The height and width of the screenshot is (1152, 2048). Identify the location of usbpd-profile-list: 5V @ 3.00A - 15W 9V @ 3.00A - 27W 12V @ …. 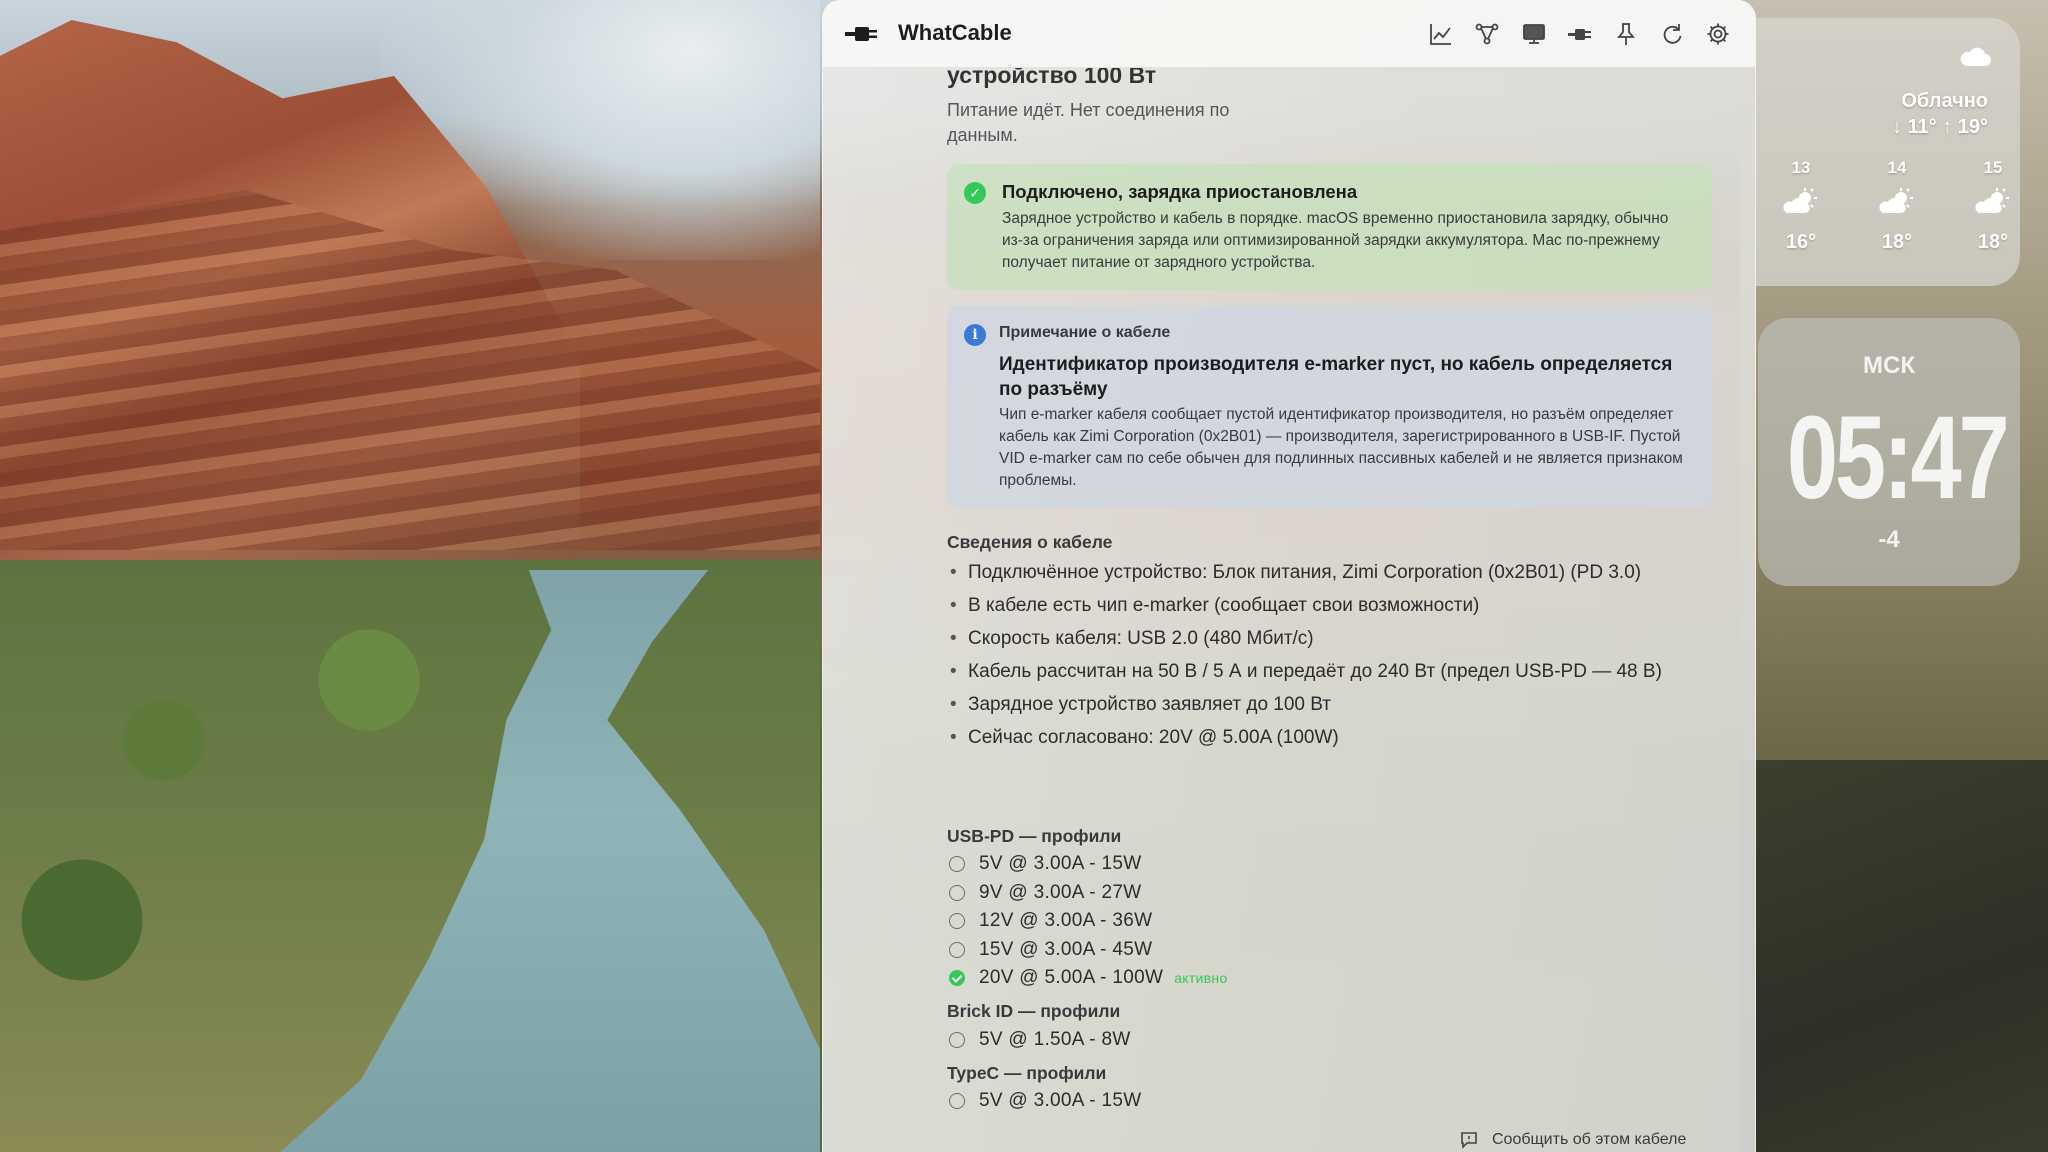
(1087, 921).